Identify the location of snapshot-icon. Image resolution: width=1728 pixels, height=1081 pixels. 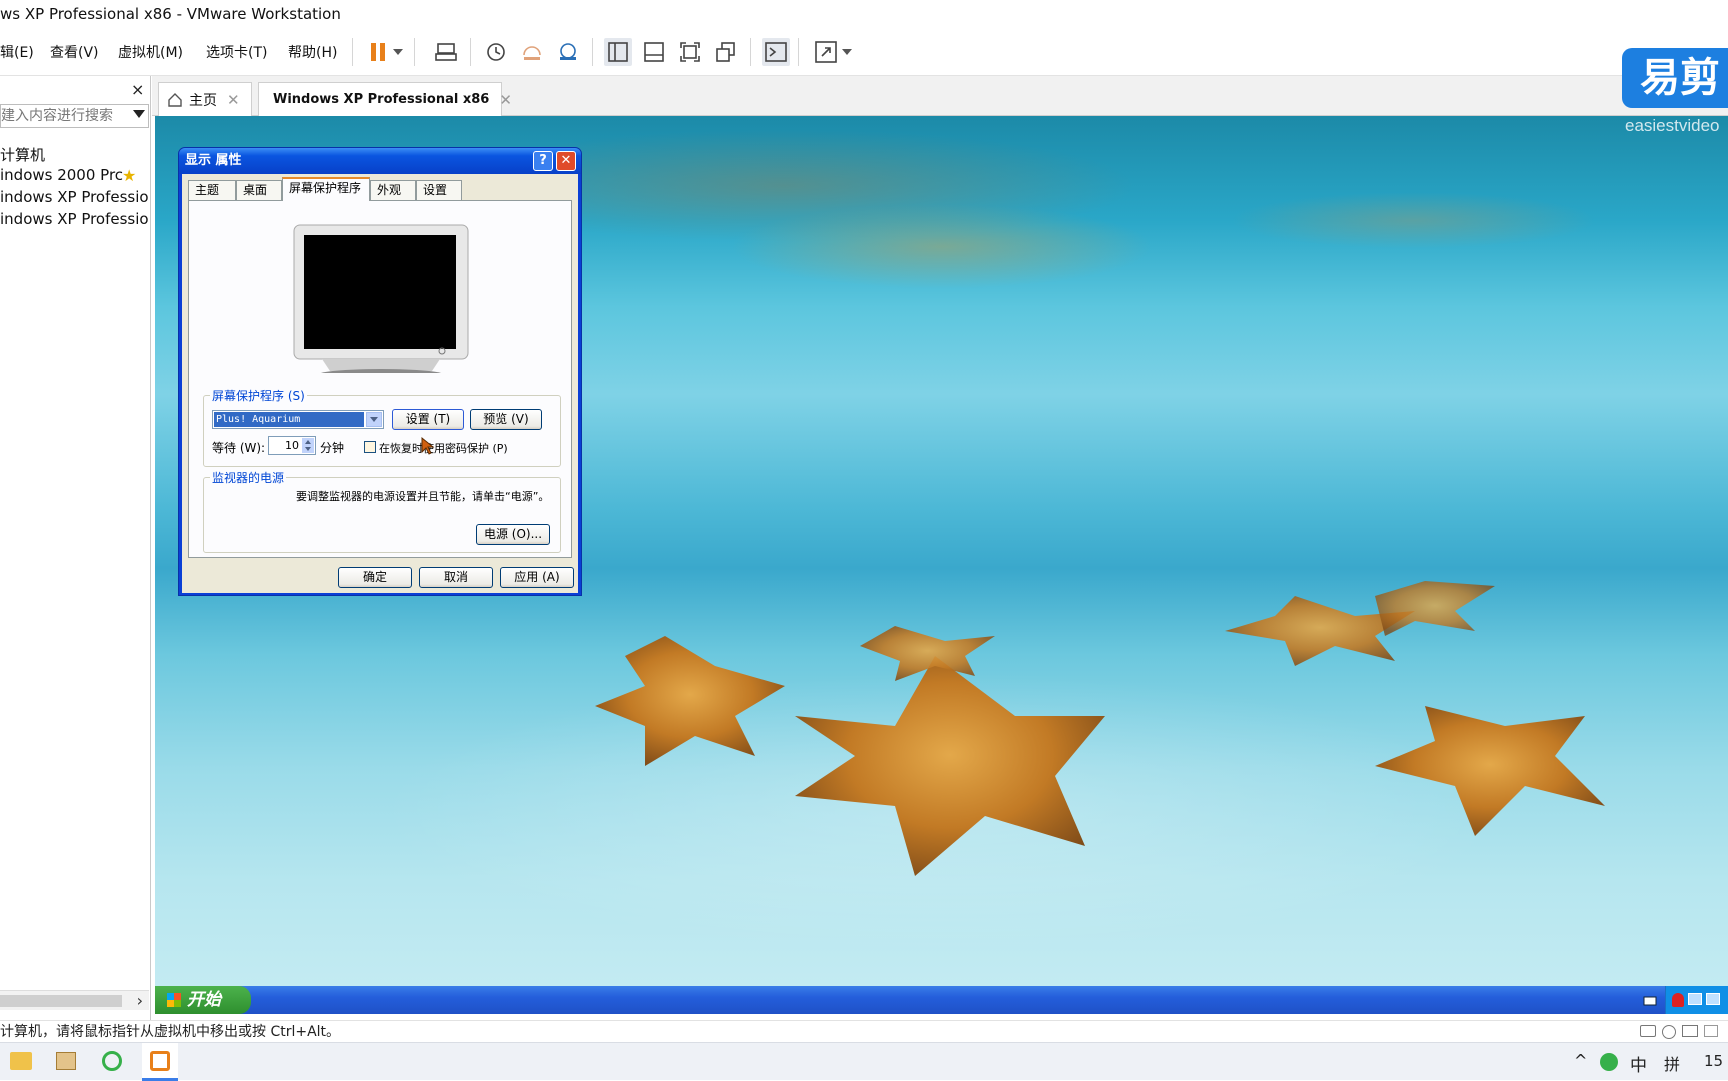
(496, 52).